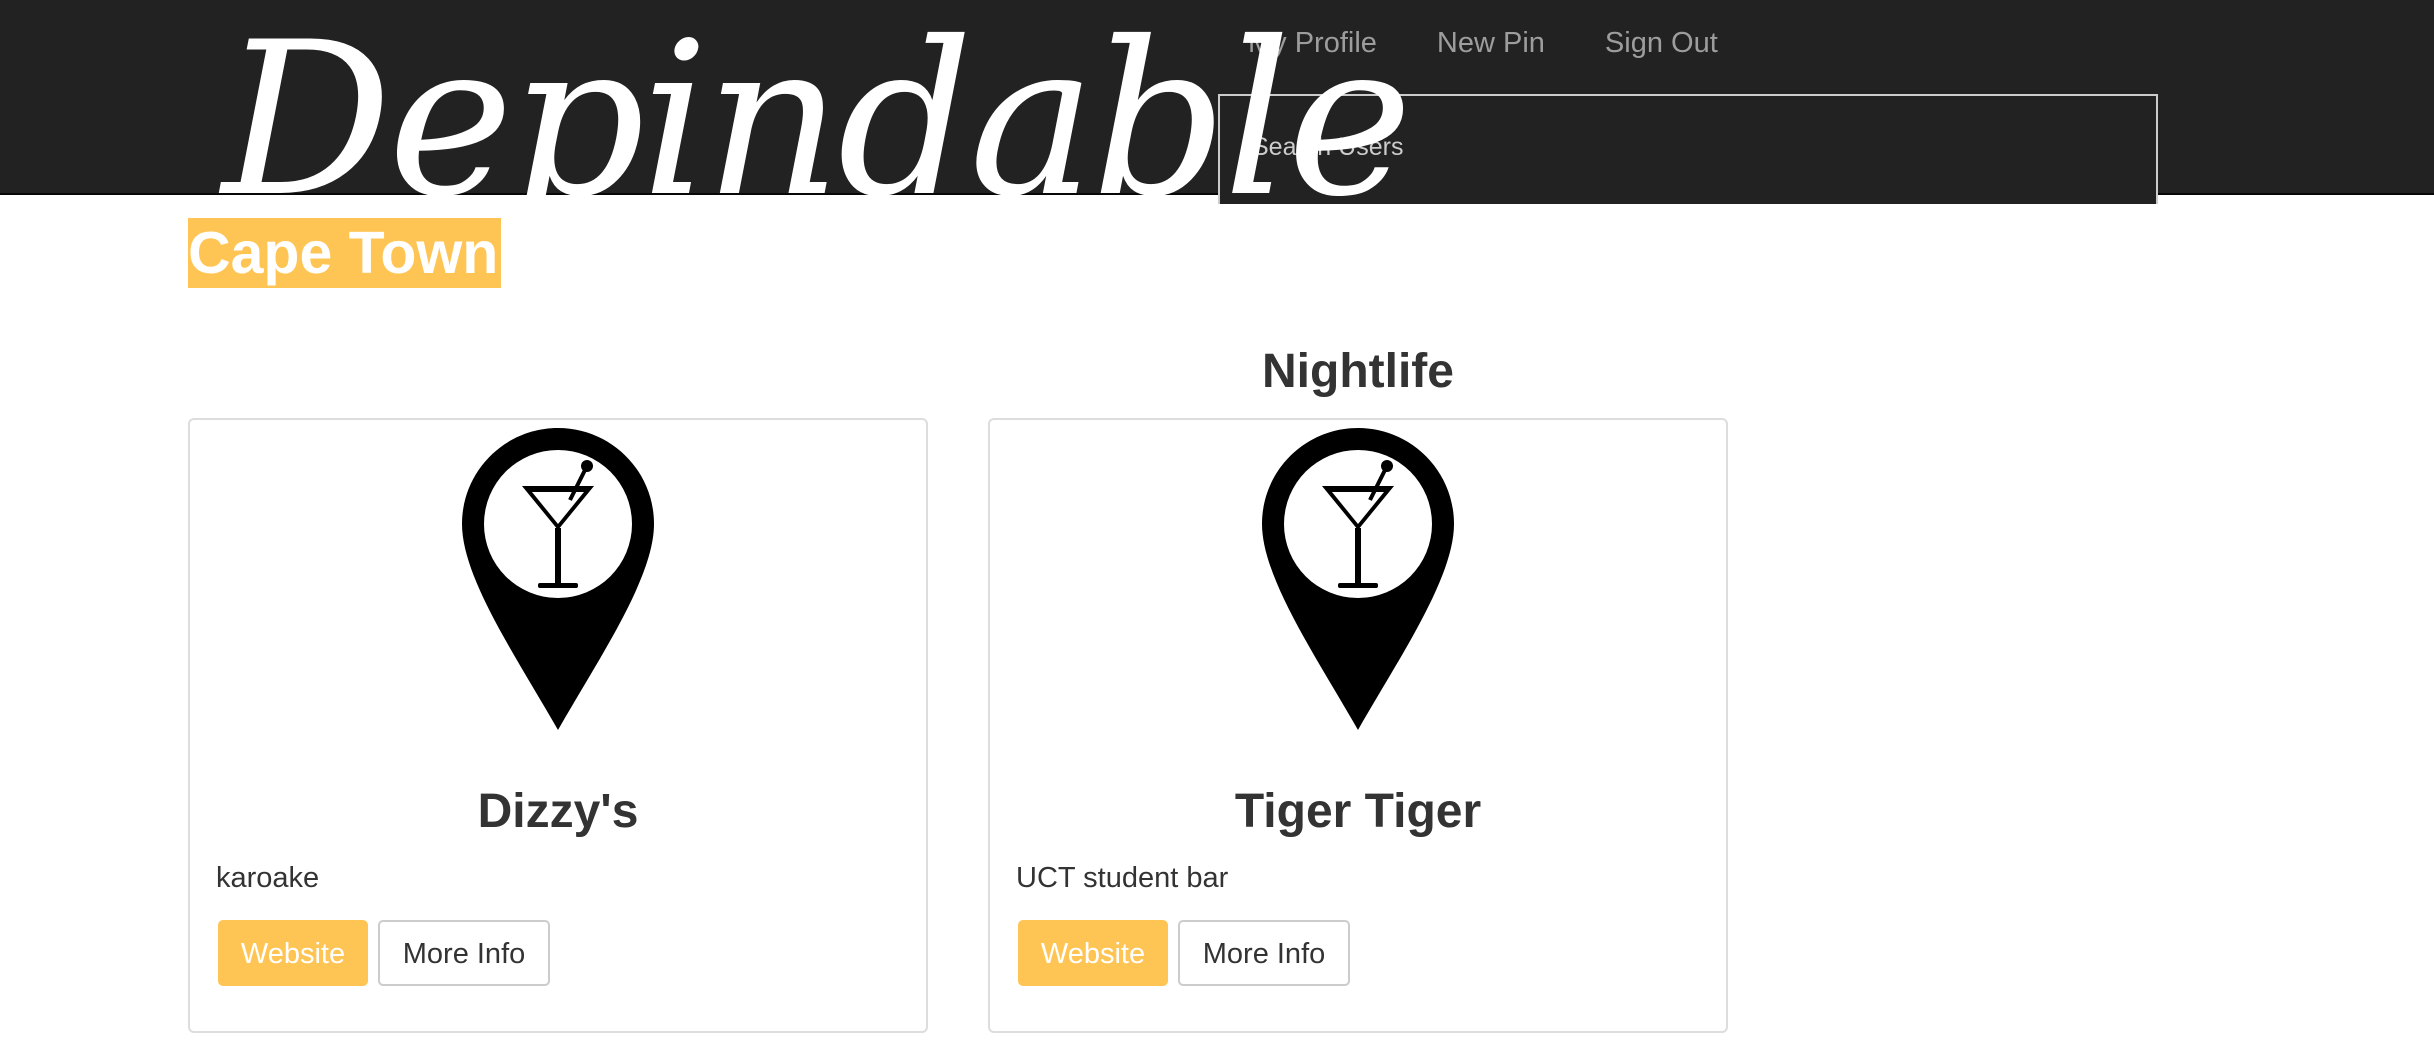 The image size is (2434, 1064). What do you see at coordinates (817, 135) in the screenshot?
I see `brand-logo: Depindable` at bounding box center [817, 135].